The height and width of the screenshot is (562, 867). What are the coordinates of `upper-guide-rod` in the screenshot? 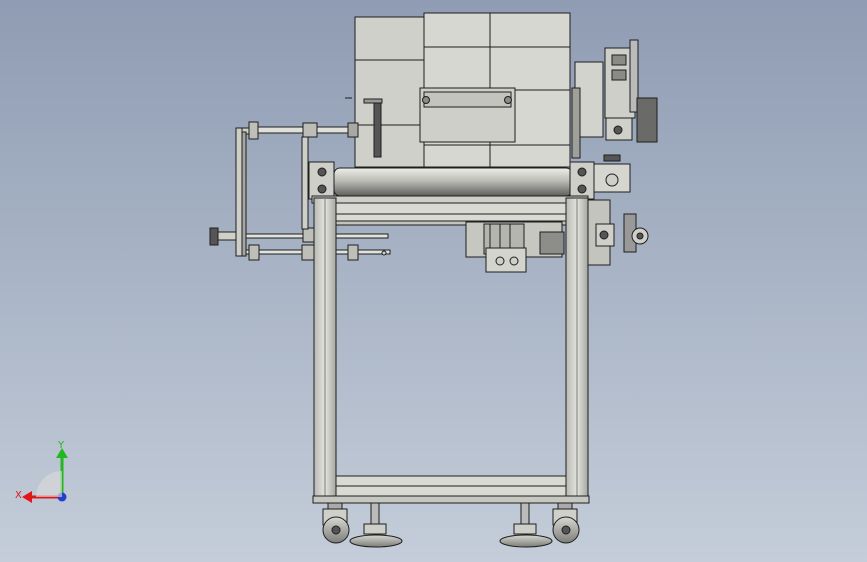 It's located at (297, 130).